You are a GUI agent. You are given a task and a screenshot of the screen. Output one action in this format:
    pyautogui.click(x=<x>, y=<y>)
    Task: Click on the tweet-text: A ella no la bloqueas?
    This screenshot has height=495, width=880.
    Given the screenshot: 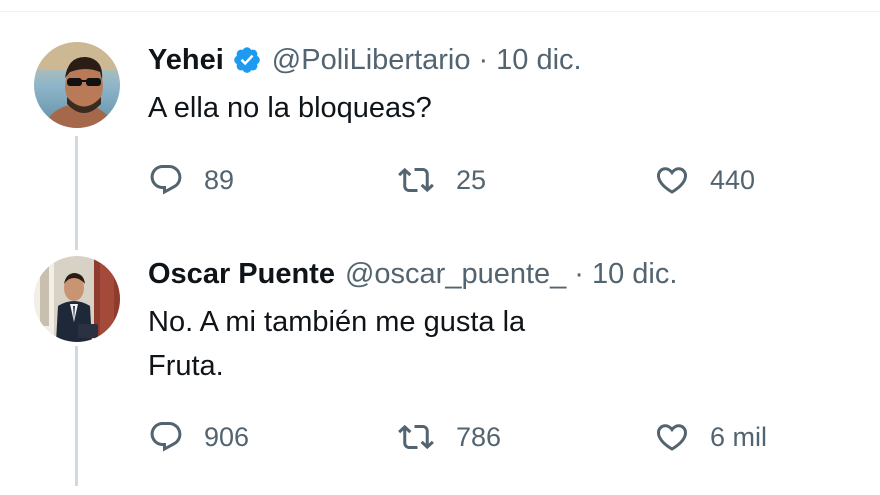 What is the action you would take?
    pyautogui.click(x=290, y=108)
    